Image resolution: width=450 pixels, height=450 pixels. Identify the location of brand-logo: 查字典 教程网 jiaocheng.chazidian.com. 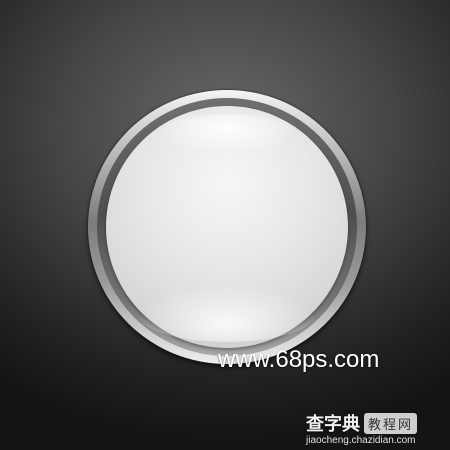
(372, 429).